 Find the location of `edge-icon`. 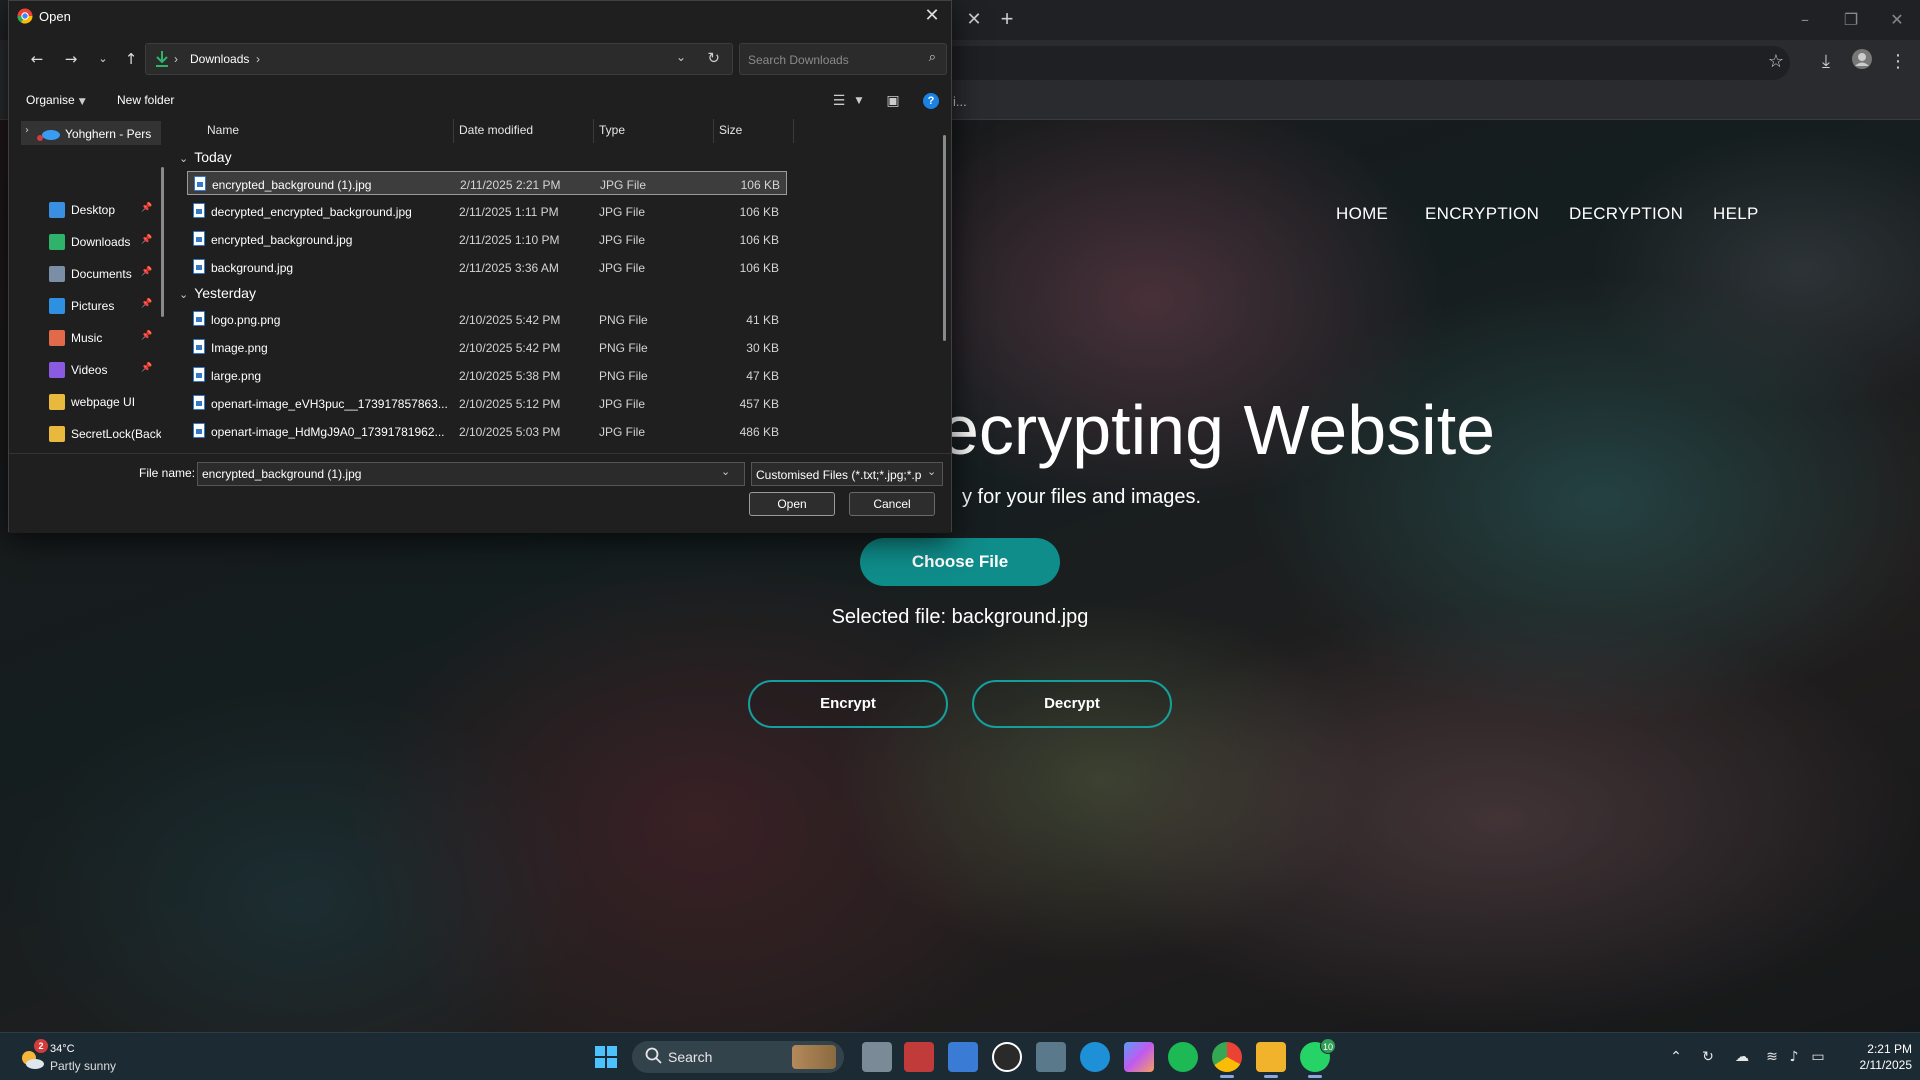

edge-icon is located at coordinates (1095, 1057).